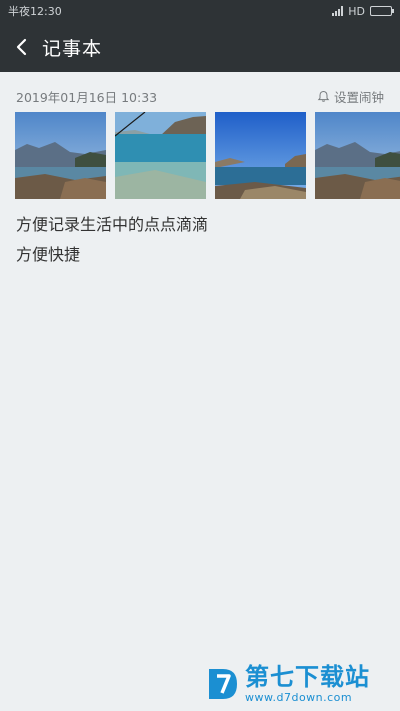 The height and width of the screenshot is (711, 400). I want to click on lakeshore-water-photo, so click(160, 155).